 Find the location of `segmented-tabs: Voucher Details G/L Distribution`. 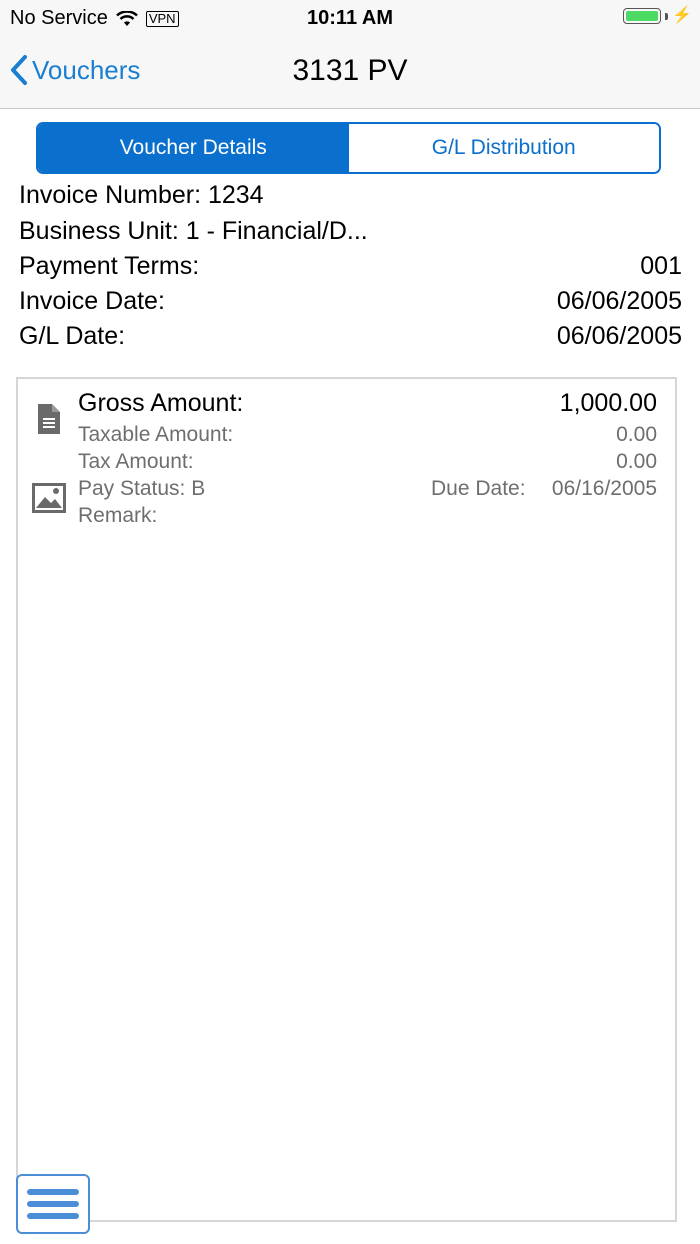

segmented-tabs: Voucher Details G/L Distribution is located at coordinates (348, 148).